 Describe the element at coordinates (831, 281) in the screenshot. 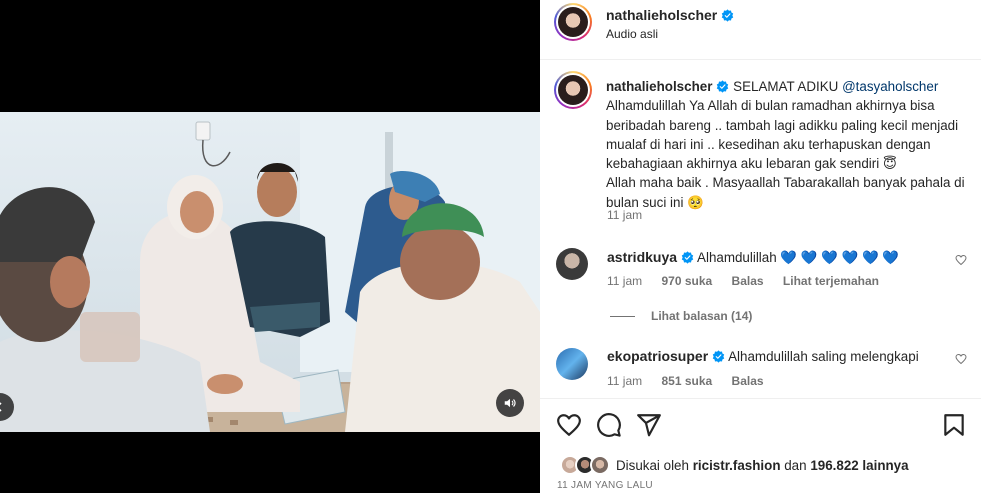

I see `comment-translate-button: Lihat terjemahan` at that location.